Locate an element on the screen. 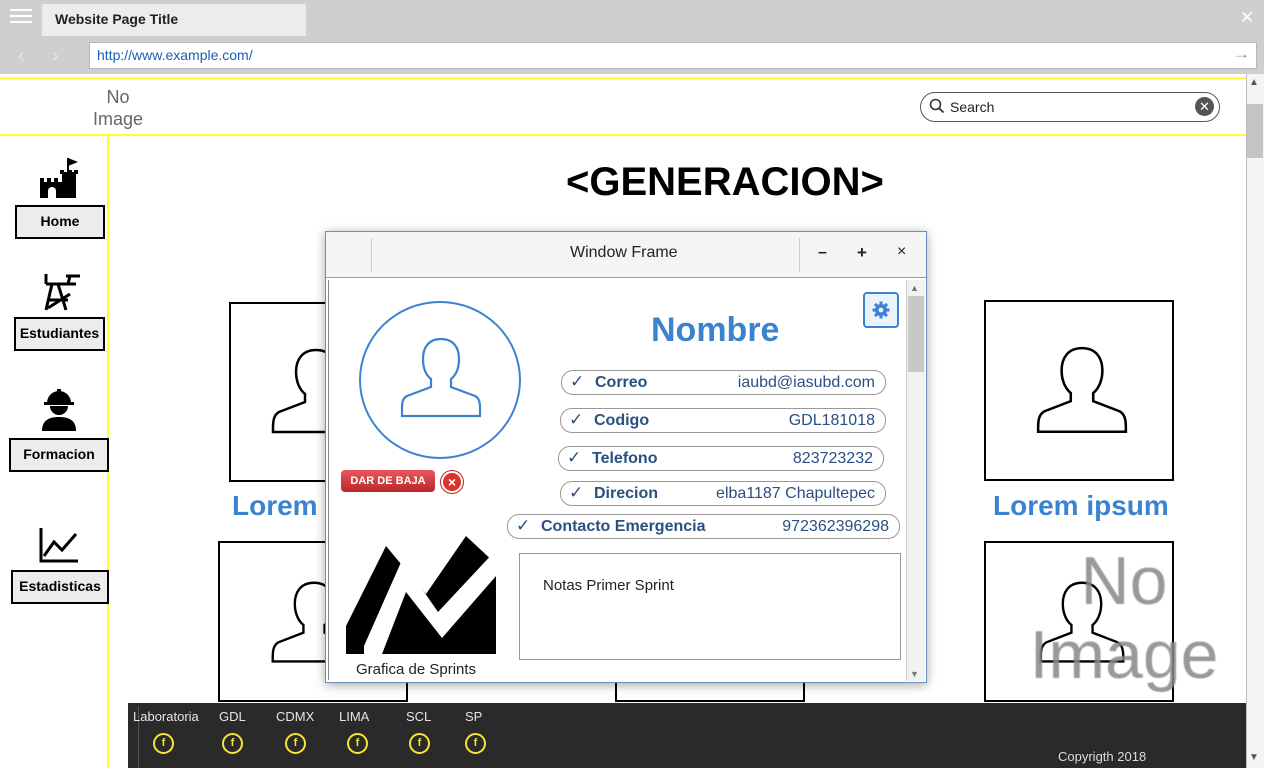 This screenshot has width=1264, height=768. worker-icon is located at coordinates (59, 410).